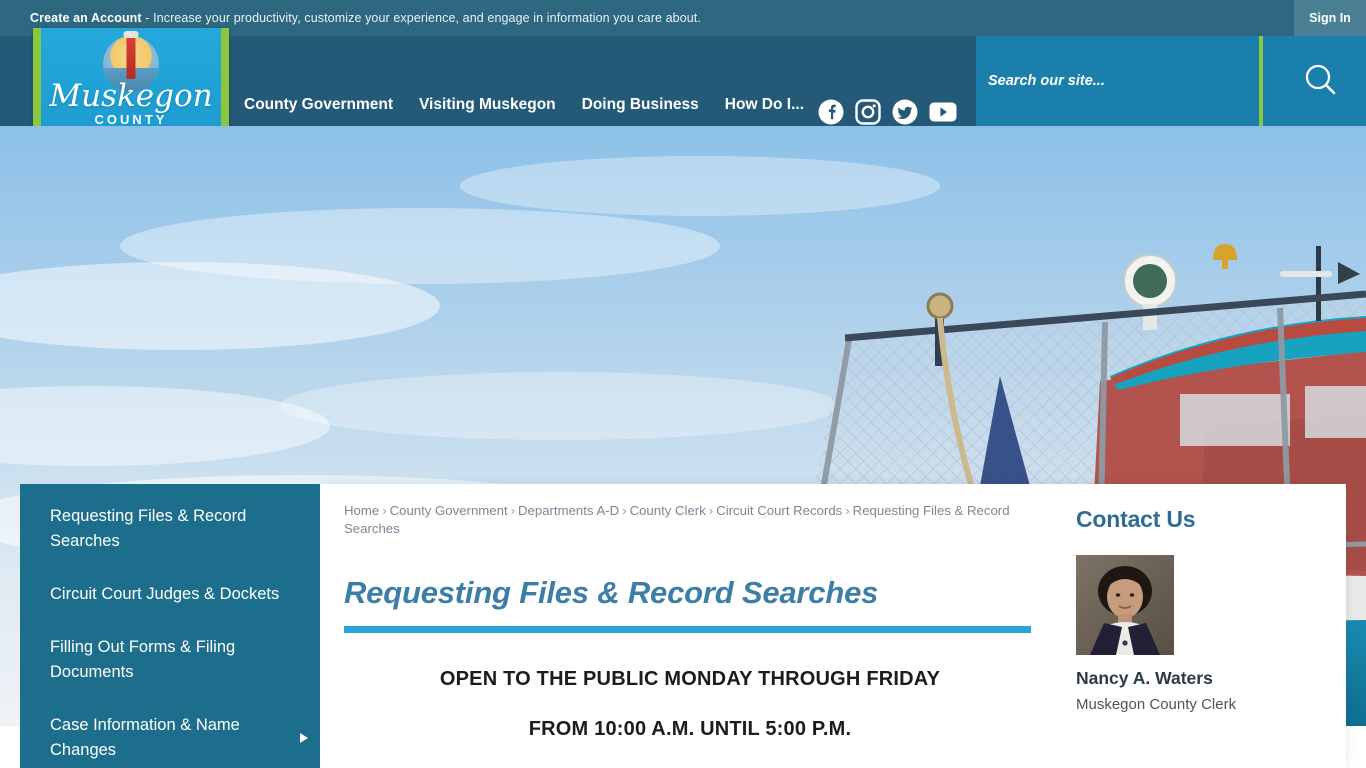 This screenshot has width=1366, height=768. I want to click on search-button, so click(1321, 81).